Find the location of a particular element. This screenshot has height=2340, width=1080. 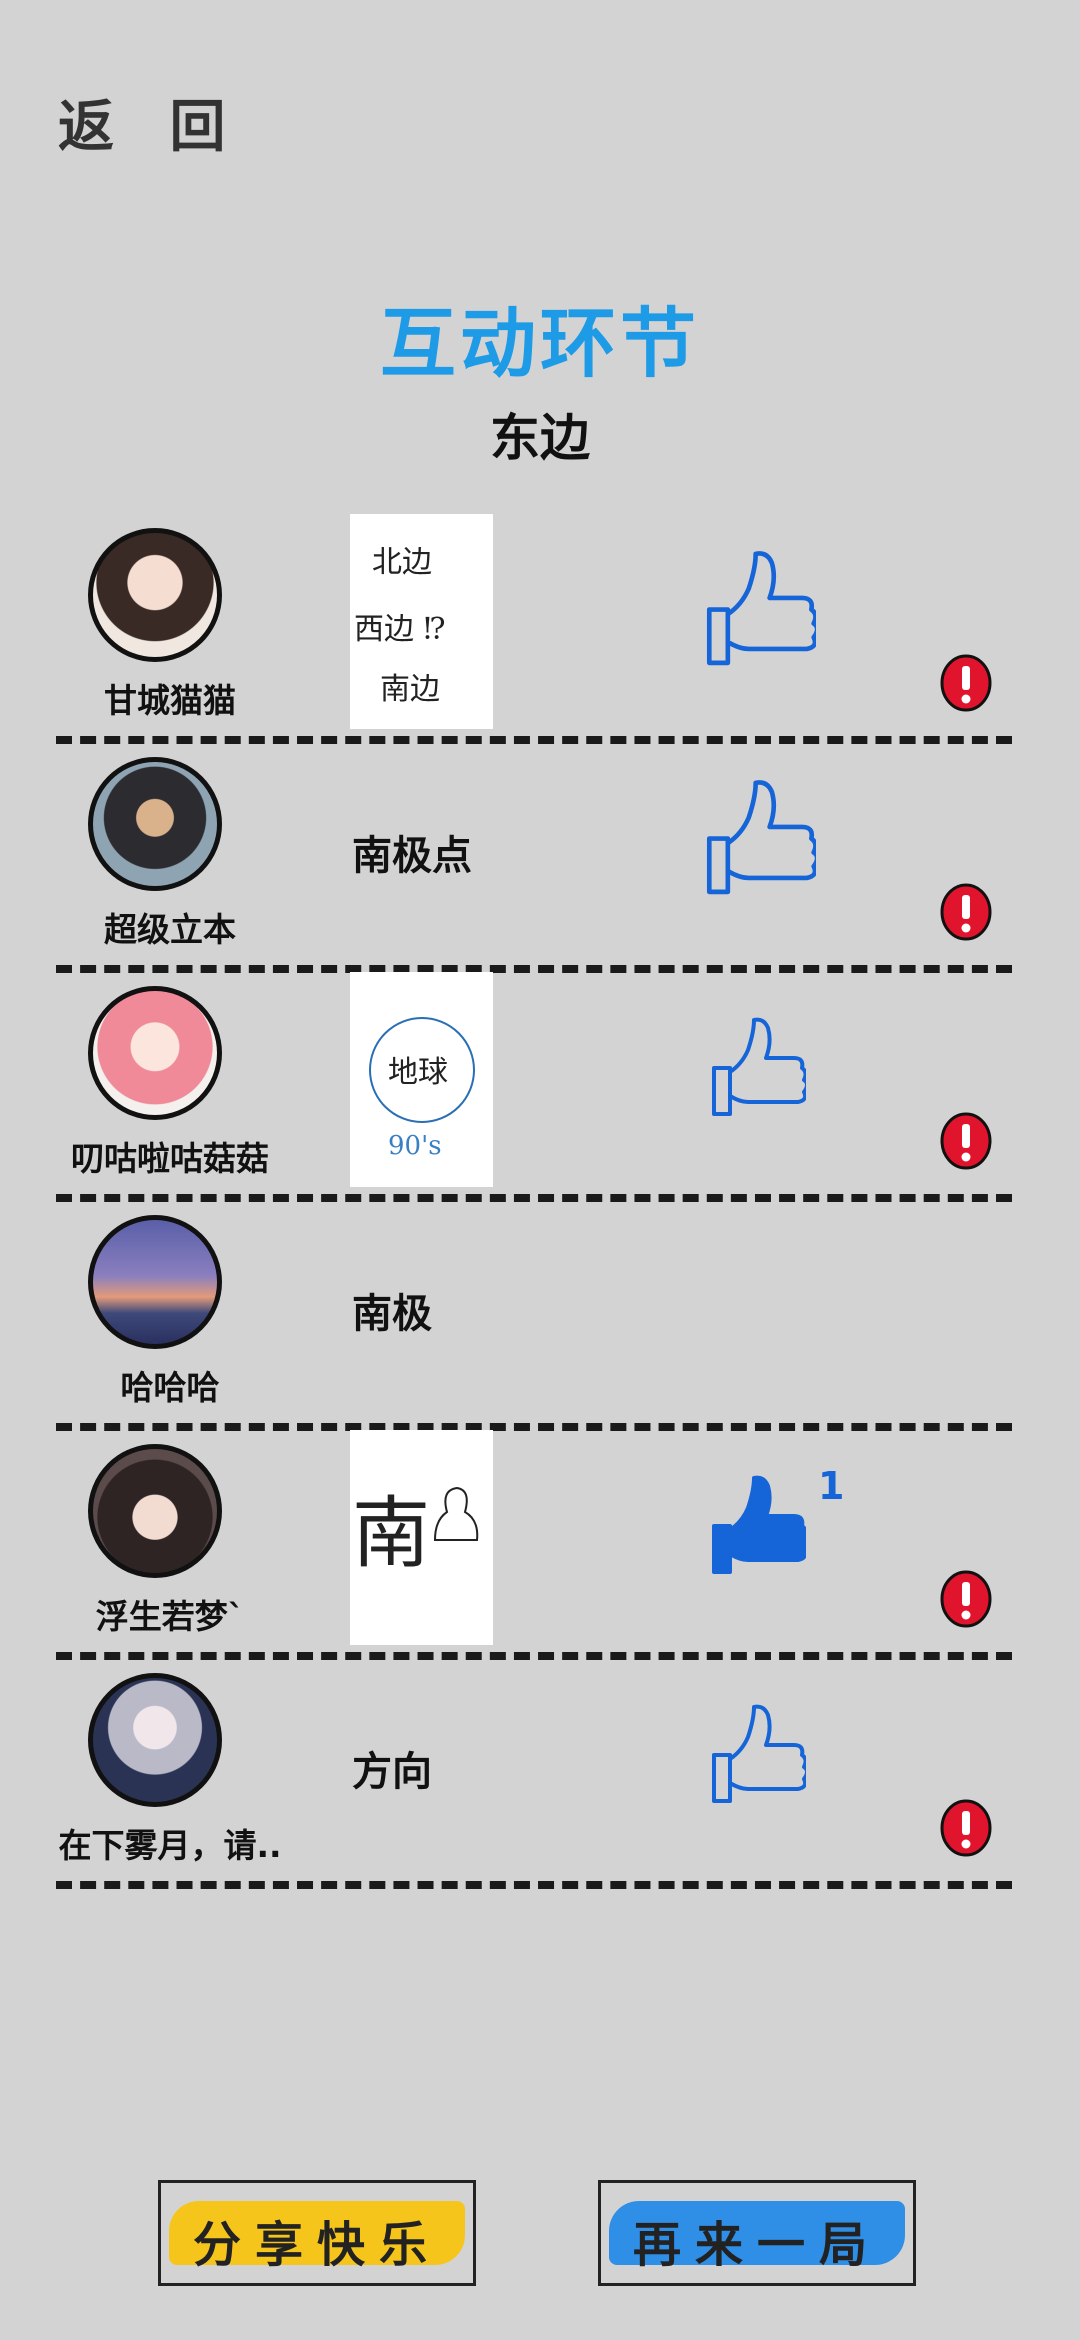

answer-word: 东边 is located at coordinates (540, 438).